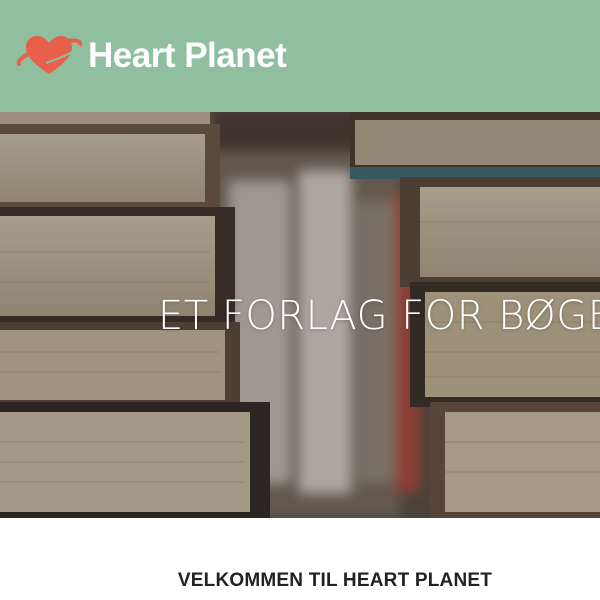 The image size is (600, 600). What do you see at coordinates (187, 55) in the screenshot?
I see `brand-name: Heart Planet` at bounding box center [187, 55].